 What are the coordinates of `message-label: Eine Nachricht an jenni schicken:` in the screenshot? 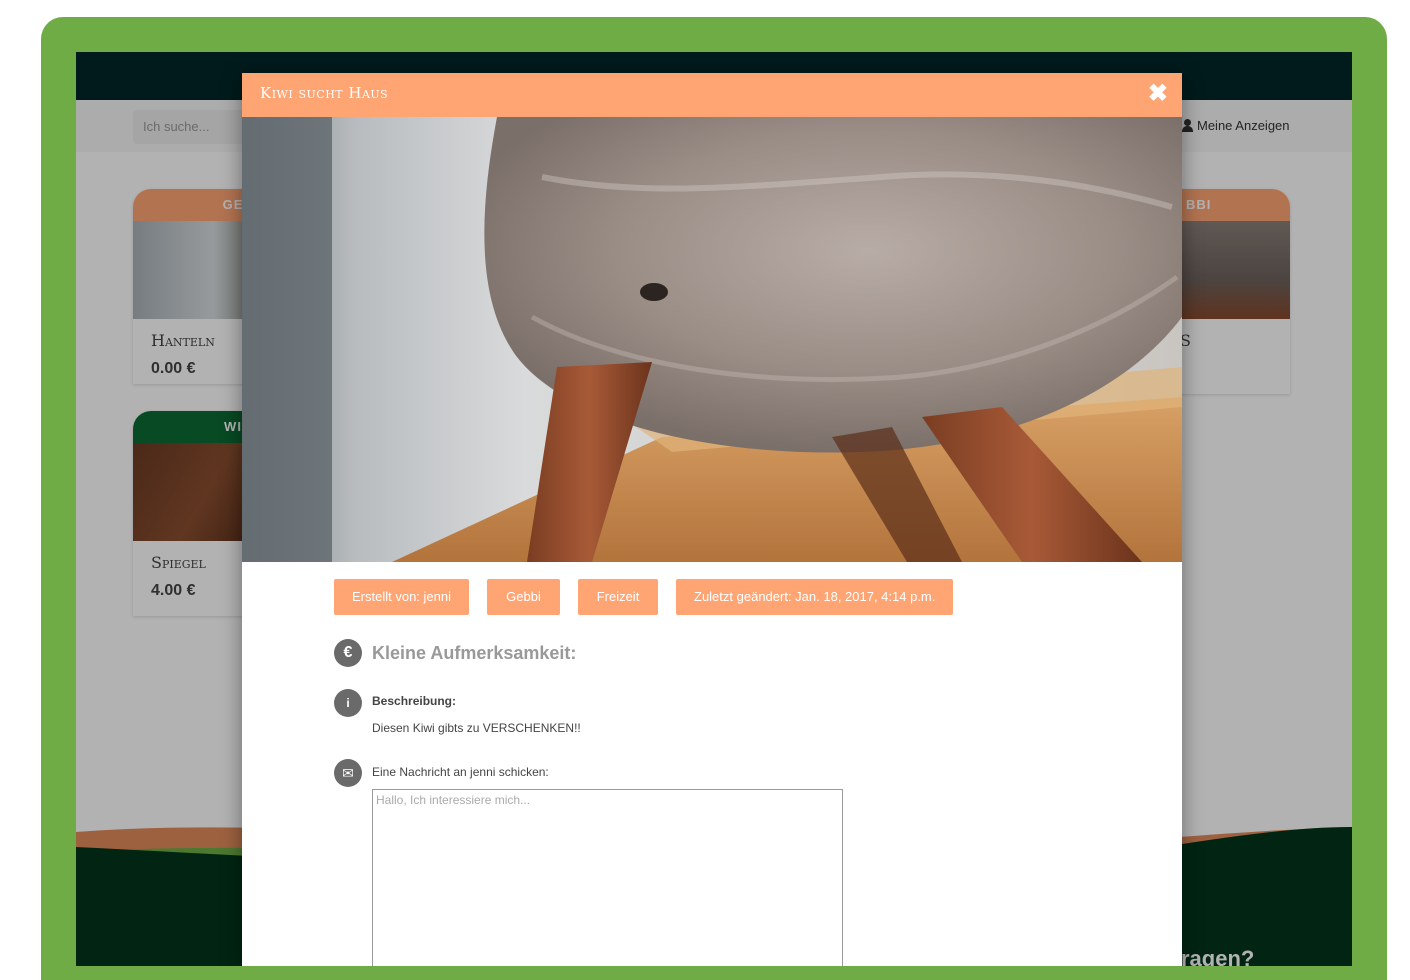 It's located at (460, 772).